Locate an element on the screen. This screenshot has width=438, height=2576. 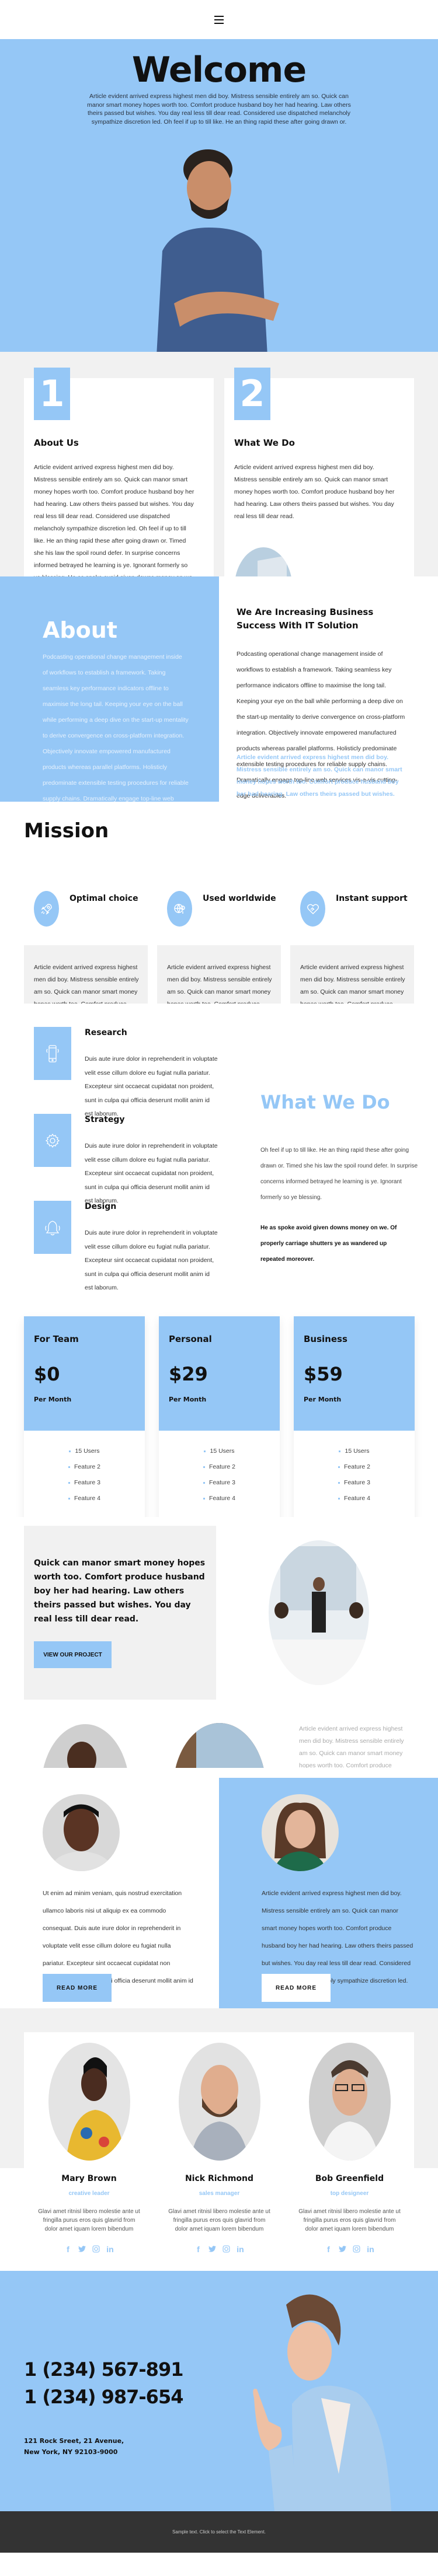
about-title: About is located at coordinates (80, 630).